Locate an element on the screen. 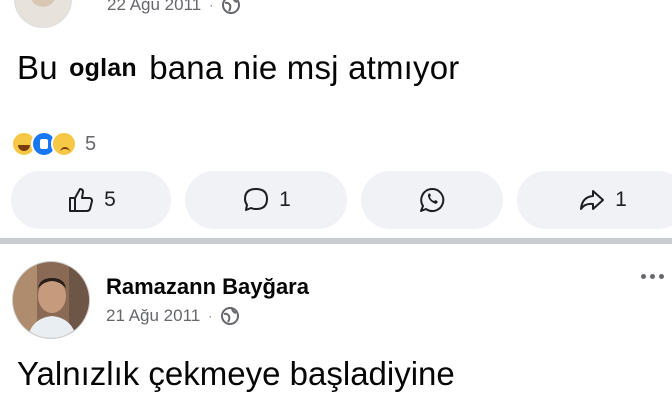 This screenshot has height=396, width=672. comment-button: 1 is located at coordinates (266, 200).